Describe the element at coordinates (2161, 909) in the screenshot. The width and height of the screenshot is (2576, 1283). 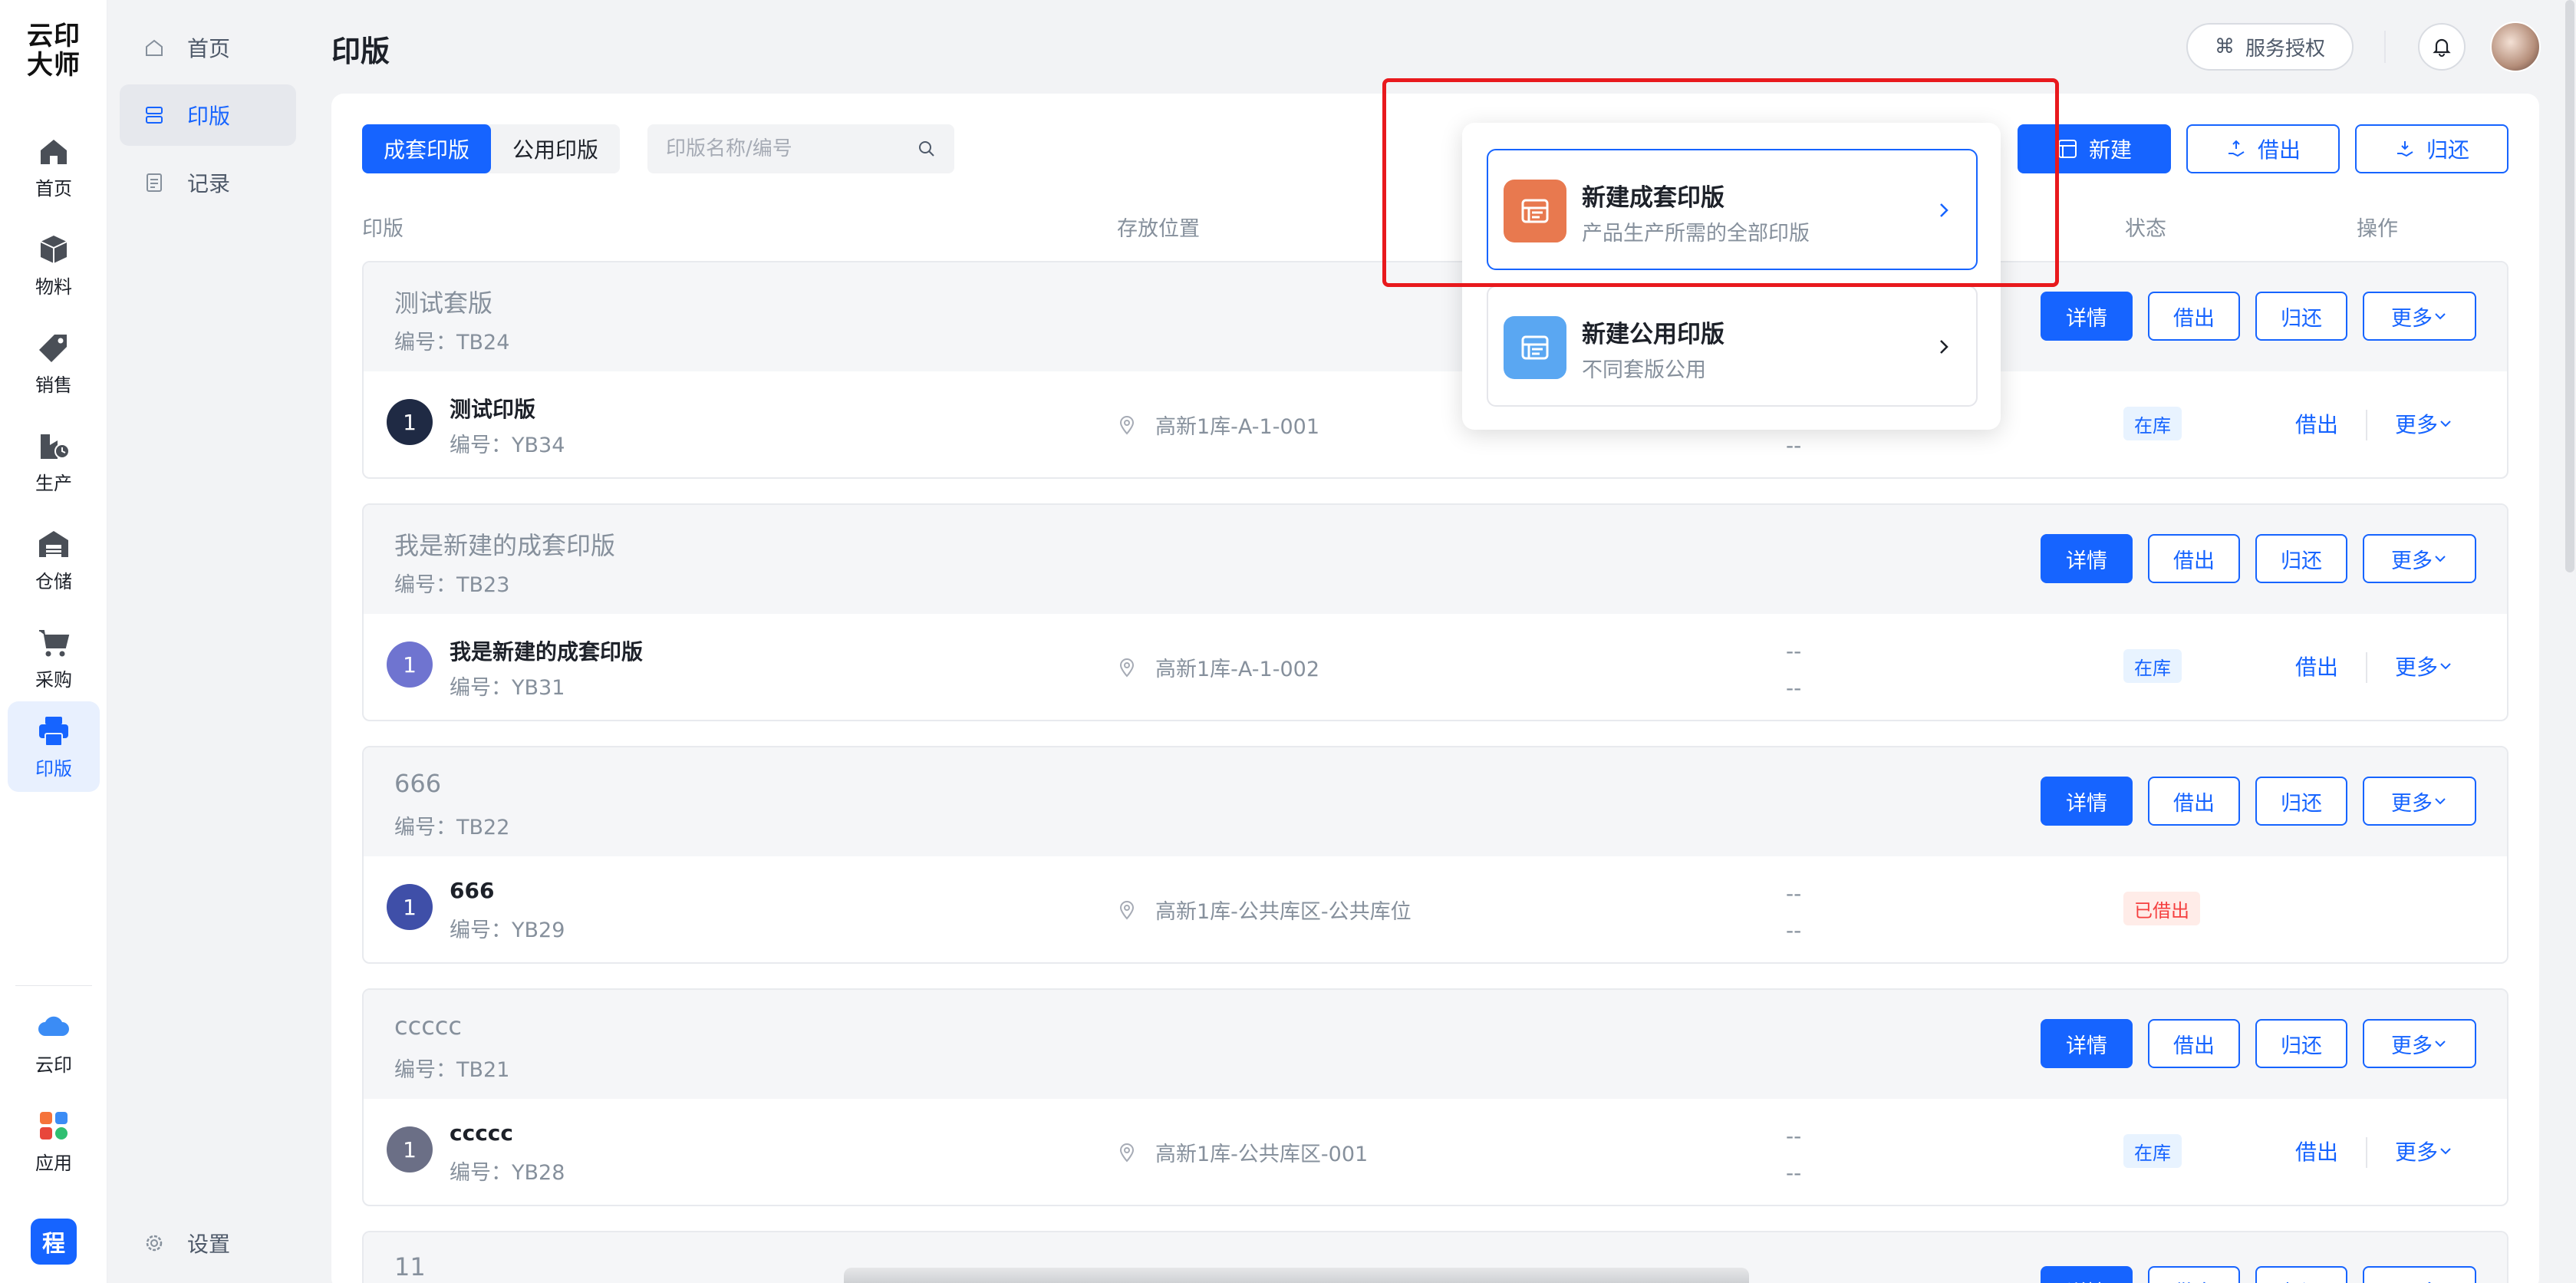
I see `status-badge: 已借出` at that location.